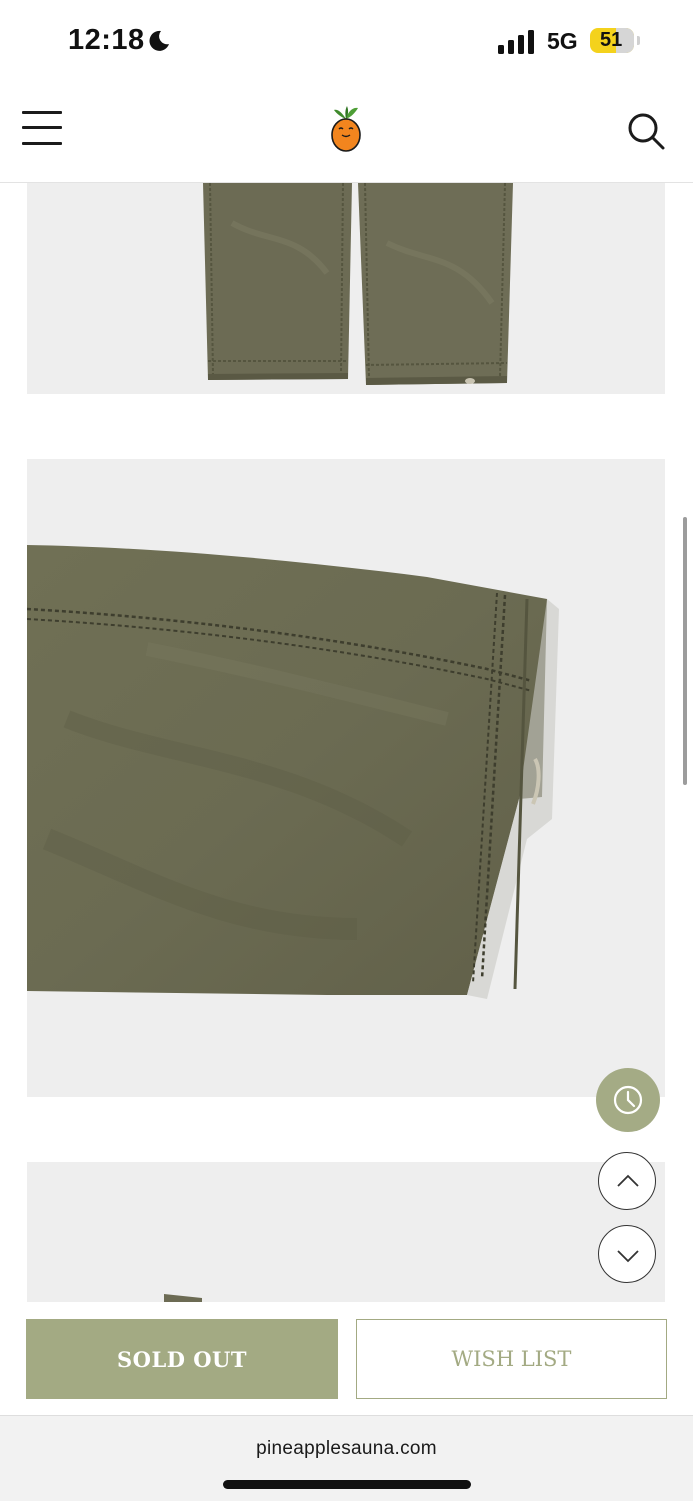  I want to click on scroll-up-chevron-icon, so click(628, 1180).